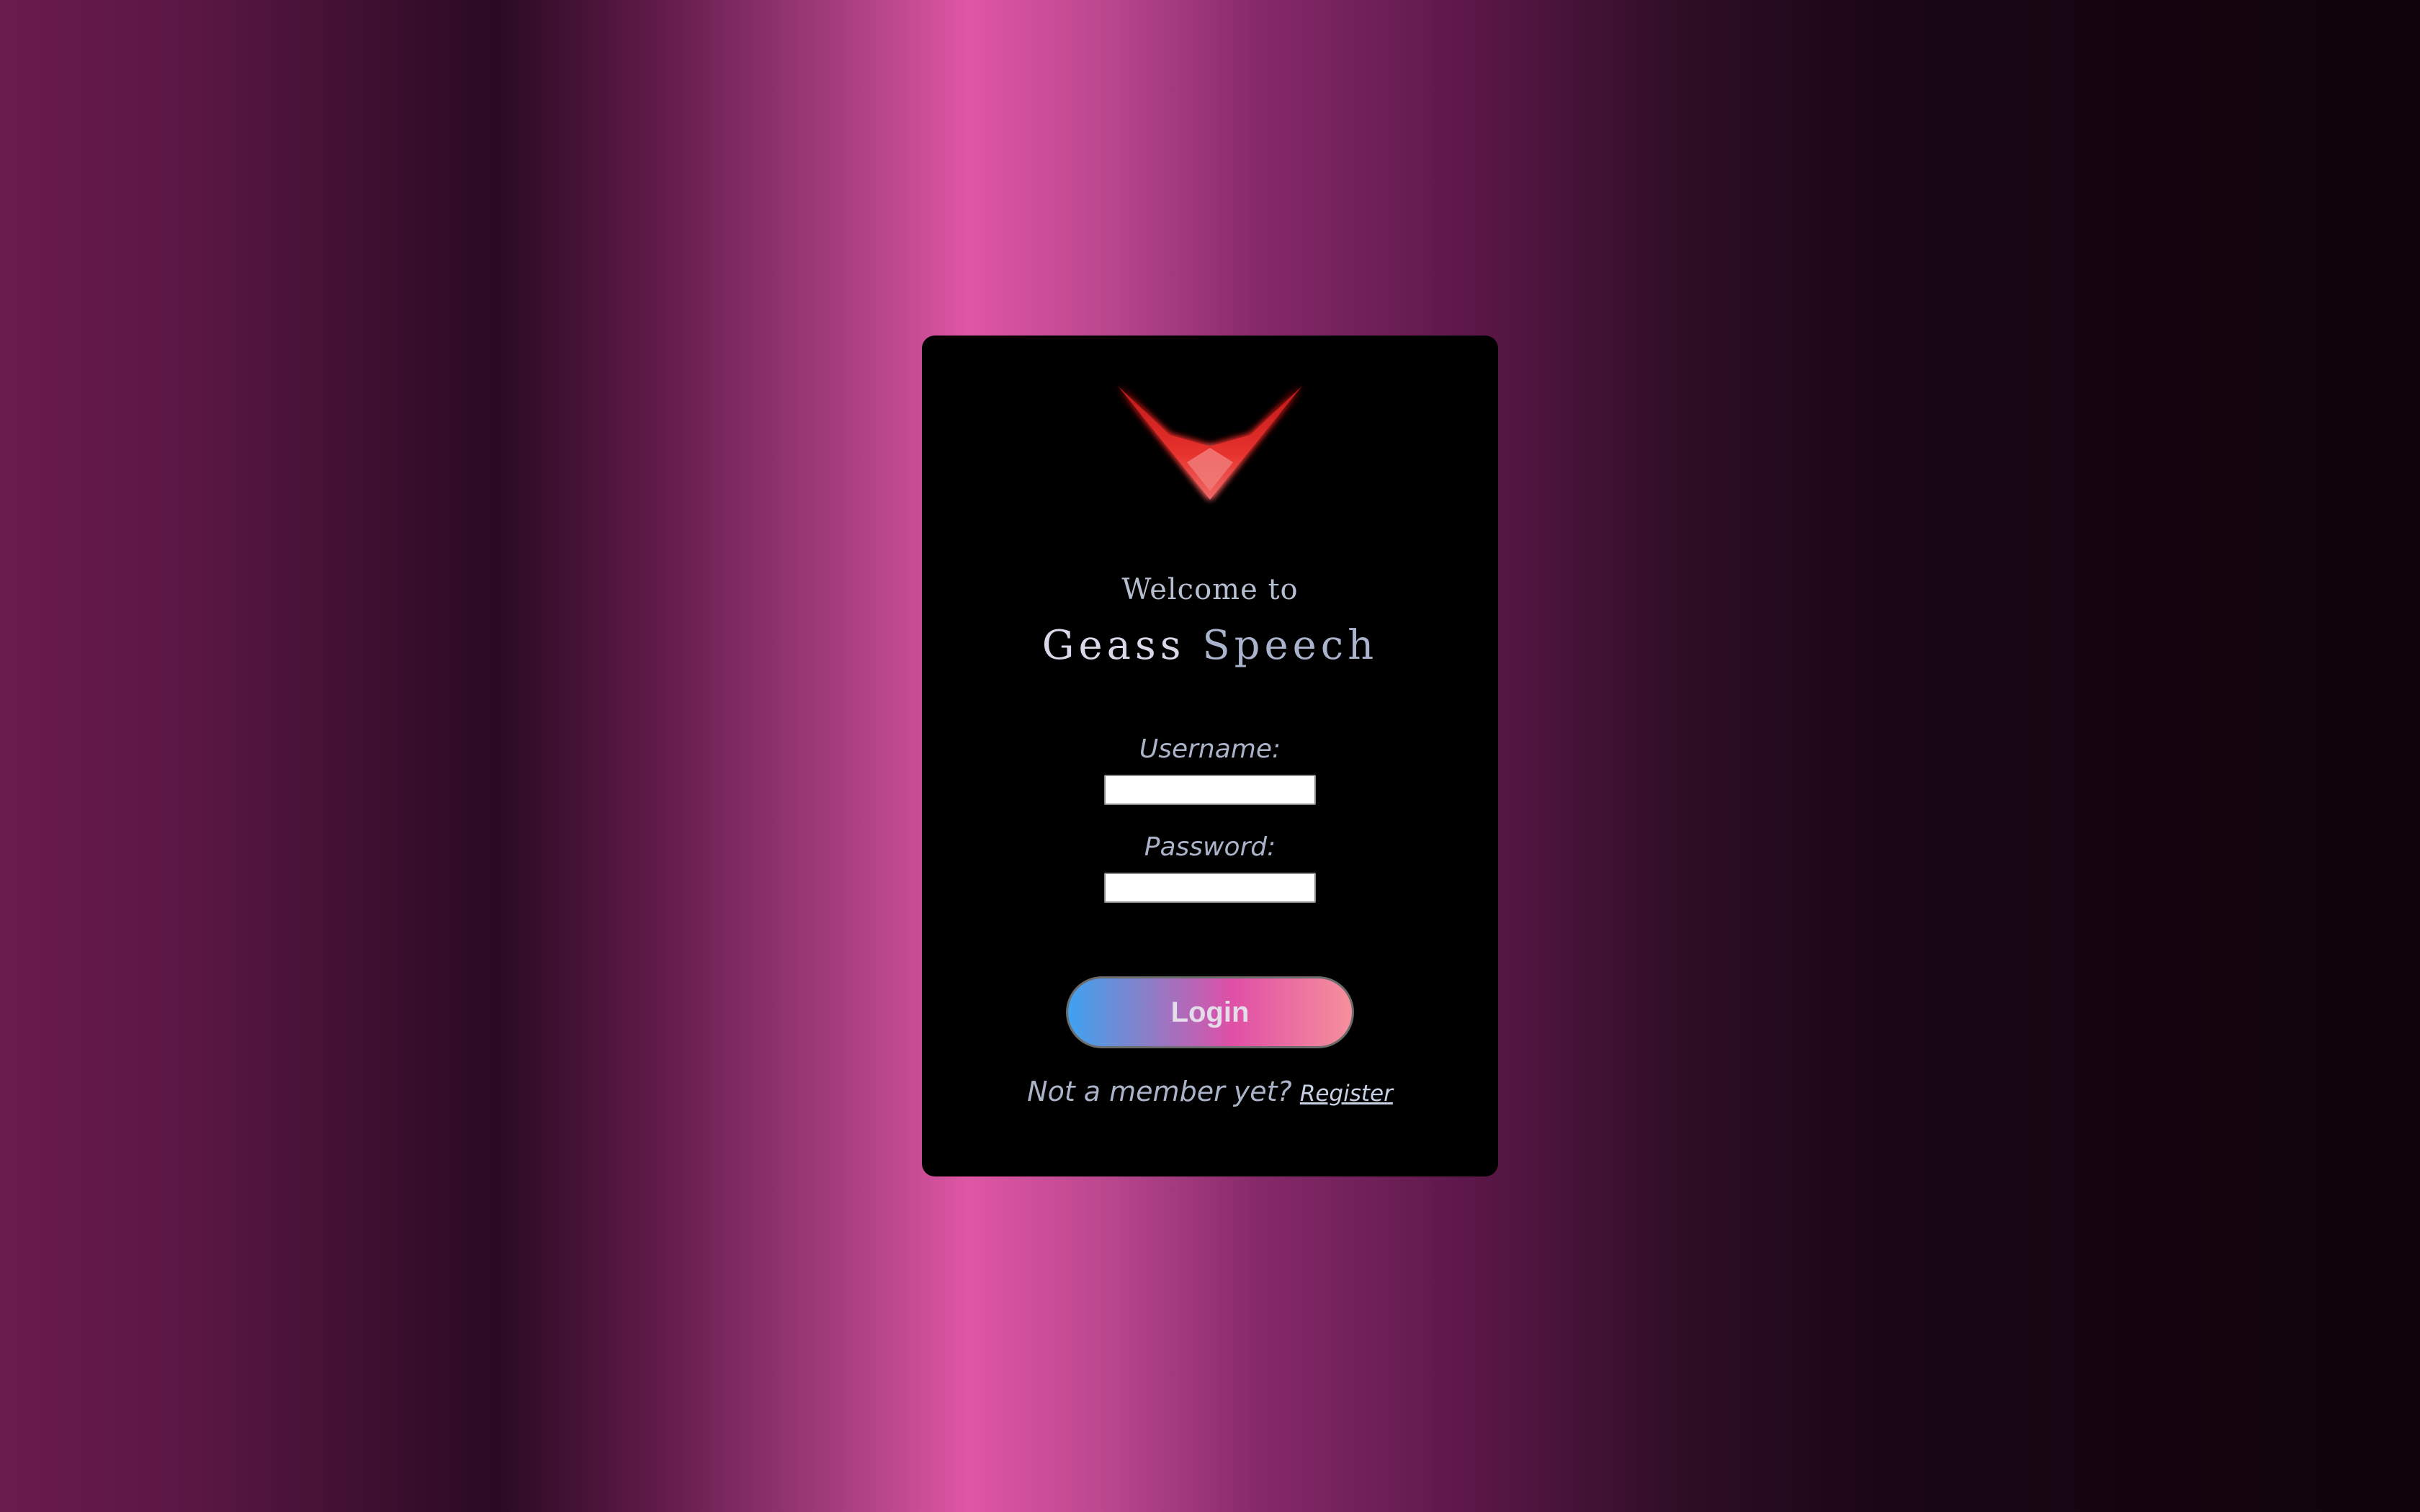 The width and height of the screenshot is (2420, 1512). Describe the element at coordinates (1210, 888) in the screenshot. I see `password-input` at that location.